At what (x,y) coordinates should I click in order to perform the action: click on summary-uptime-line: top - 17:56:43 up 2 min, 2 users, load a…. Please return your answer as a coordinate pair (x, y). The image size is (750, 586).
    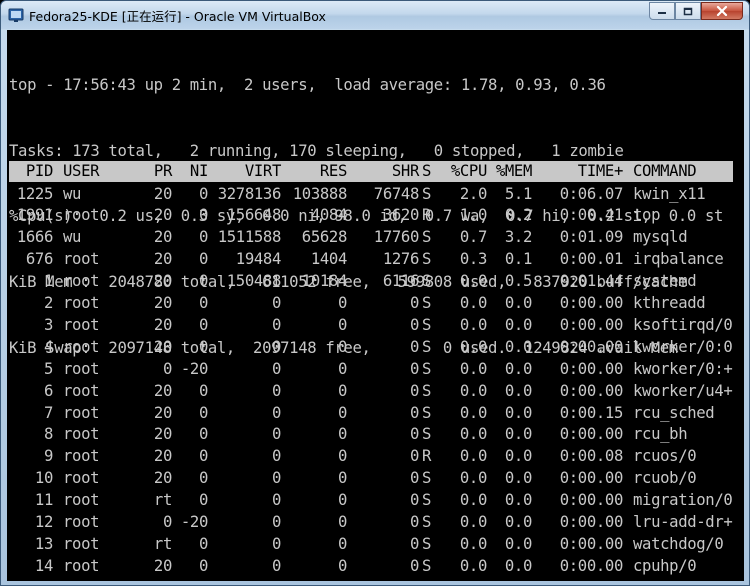
    Looking at the image, I should click on (307, 84).